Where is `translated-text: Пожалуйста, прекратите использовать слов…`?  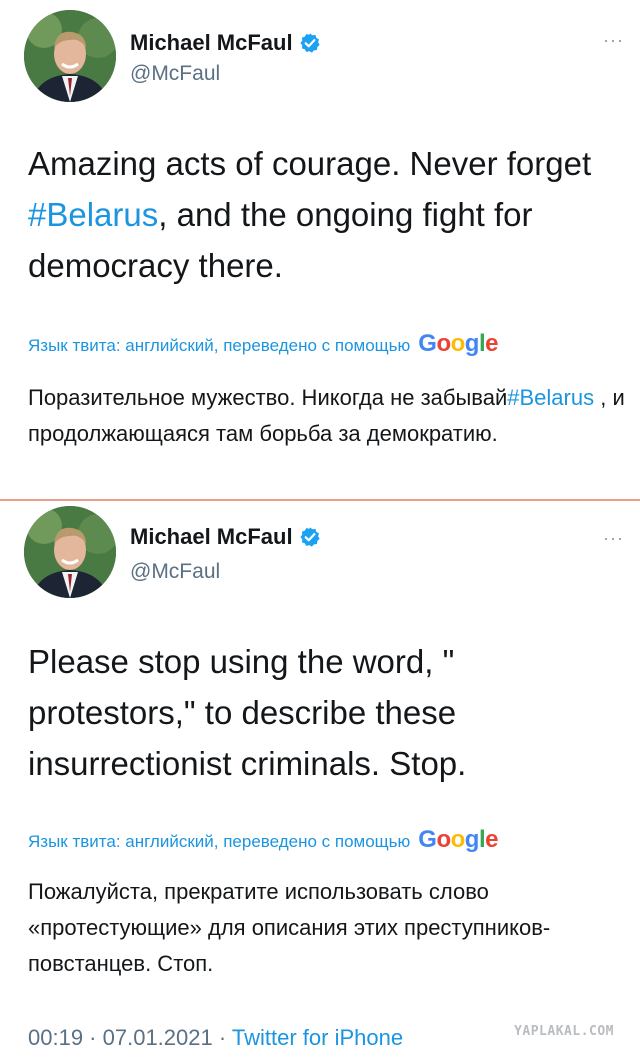 translated-text: Пожалуйста, прекратите использовать слов… is located at coordinates (289, 927).